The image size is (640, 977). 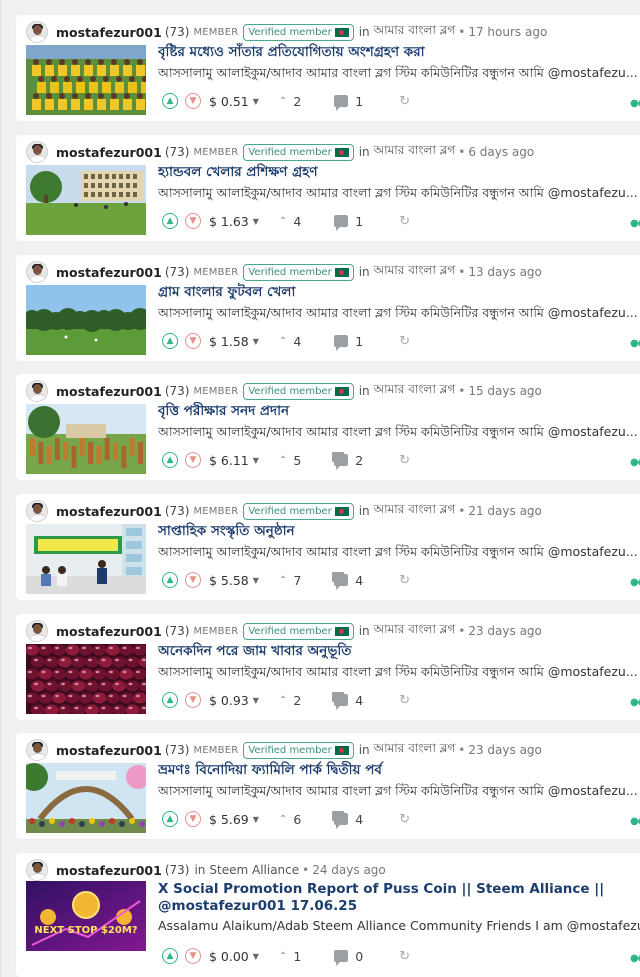 What do you see at coordinates (348, 957) in the screenshot?
I see `reply-count: 0` at bounding box center [348, 957].